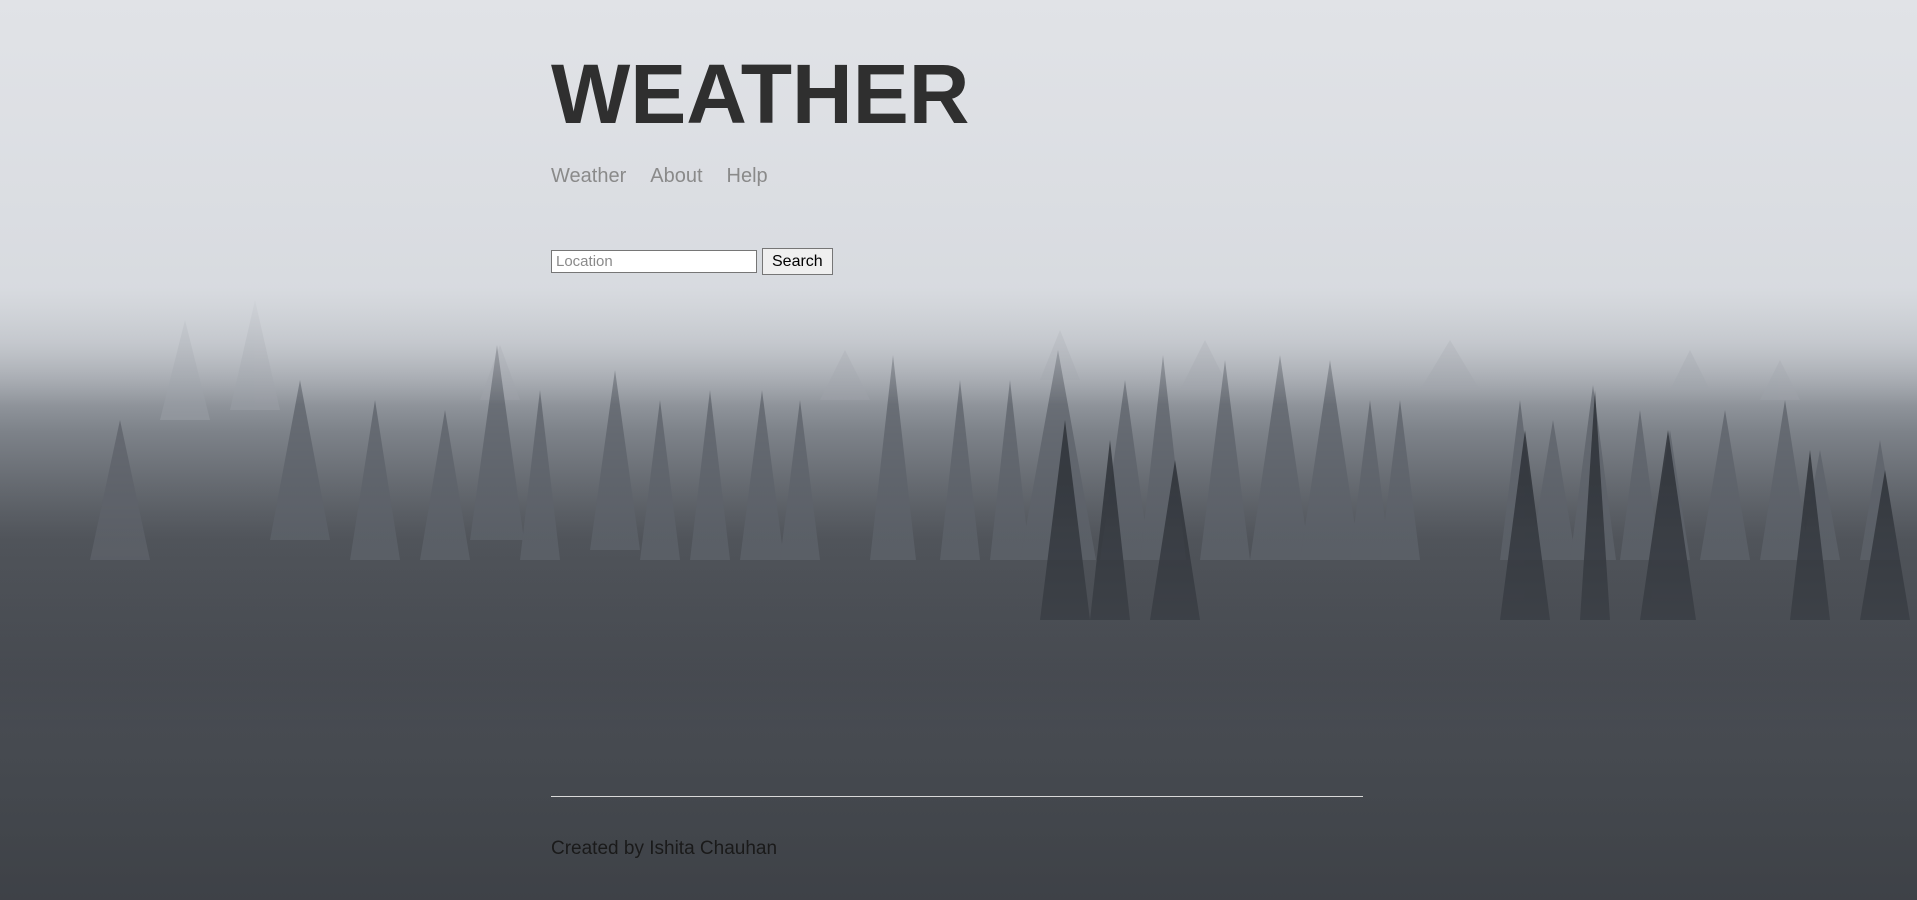  Describe the element at coordinates (664, 848) in the screenshot. I see `footer-credit: Created by Ishita Chauhan` at that location.